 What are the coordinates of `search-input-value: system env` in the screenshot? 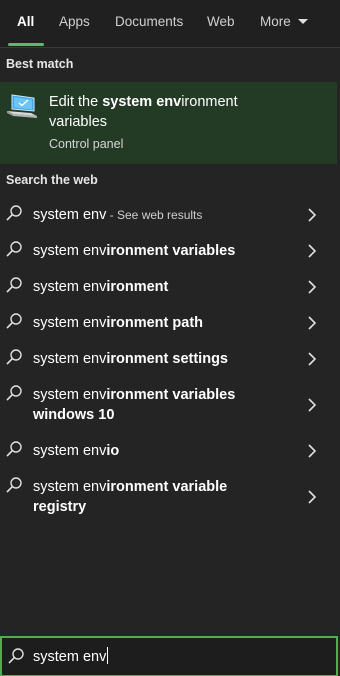 It's located at (70, 657).